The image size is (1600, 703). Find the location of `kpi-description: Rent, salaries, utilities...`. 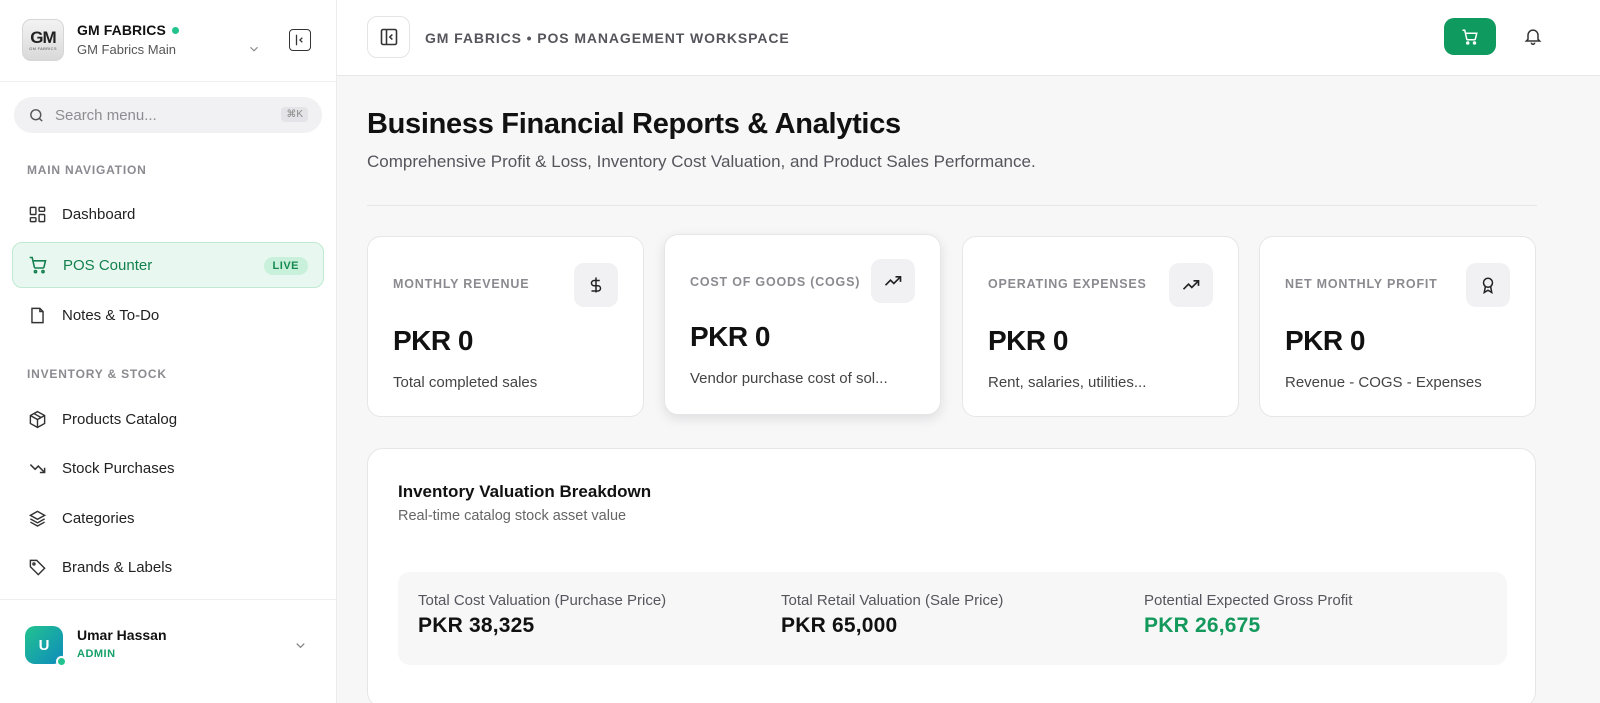

kpi-description: Rent, salaries, utilities... is located at coordinates (1067, 382).